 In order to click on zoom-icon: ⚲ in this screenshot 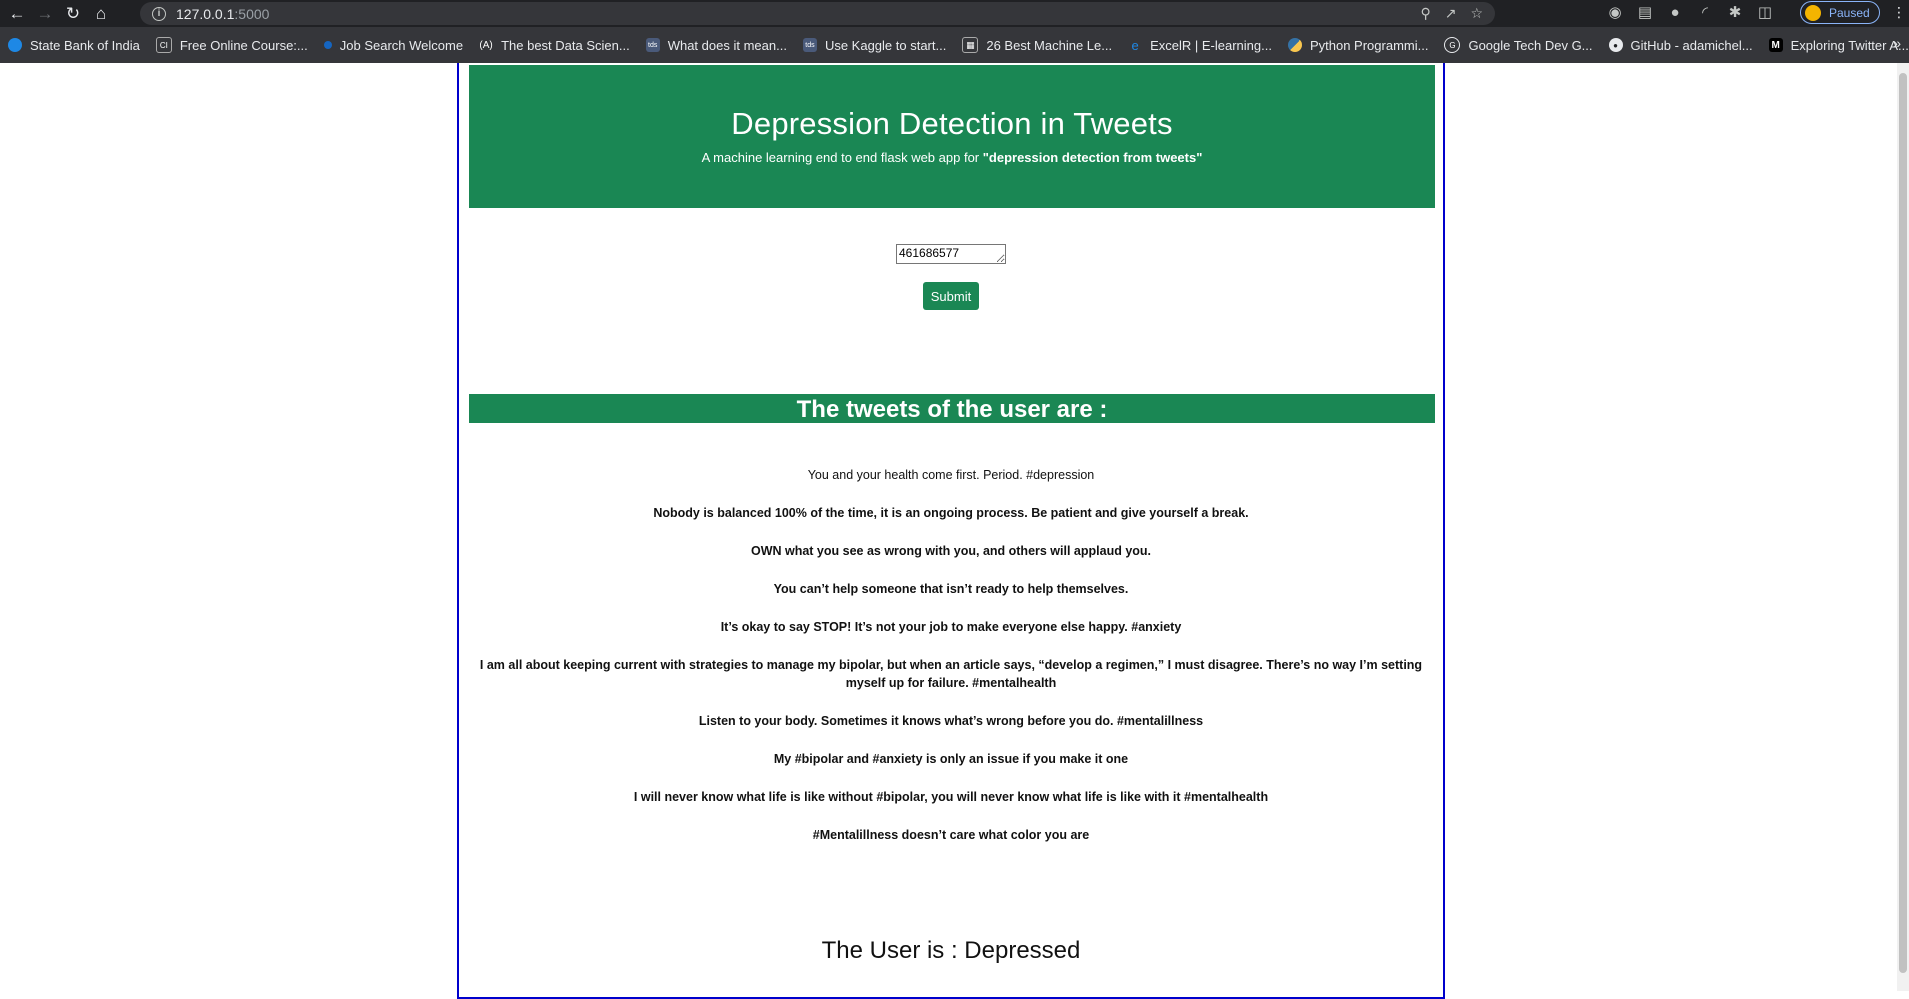, I will do `click(1425, 13)`.